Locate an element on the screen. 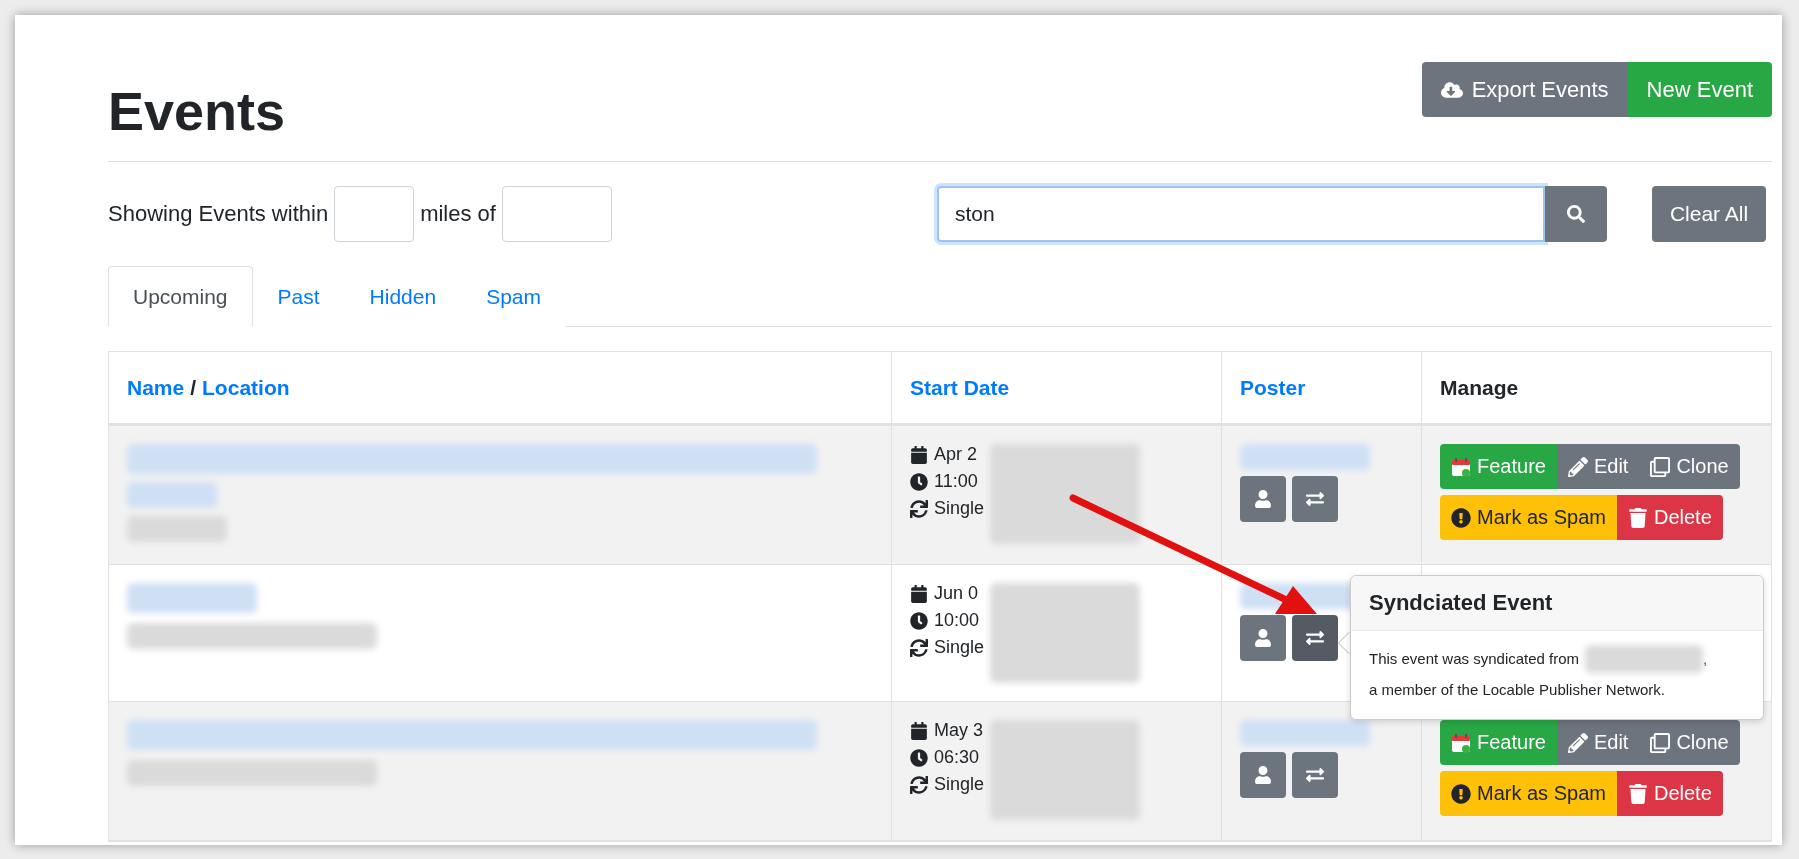 The width and height of the screenshot is (1799, 859). column-sort-link: Start Date is located at coordinates (960, 387).